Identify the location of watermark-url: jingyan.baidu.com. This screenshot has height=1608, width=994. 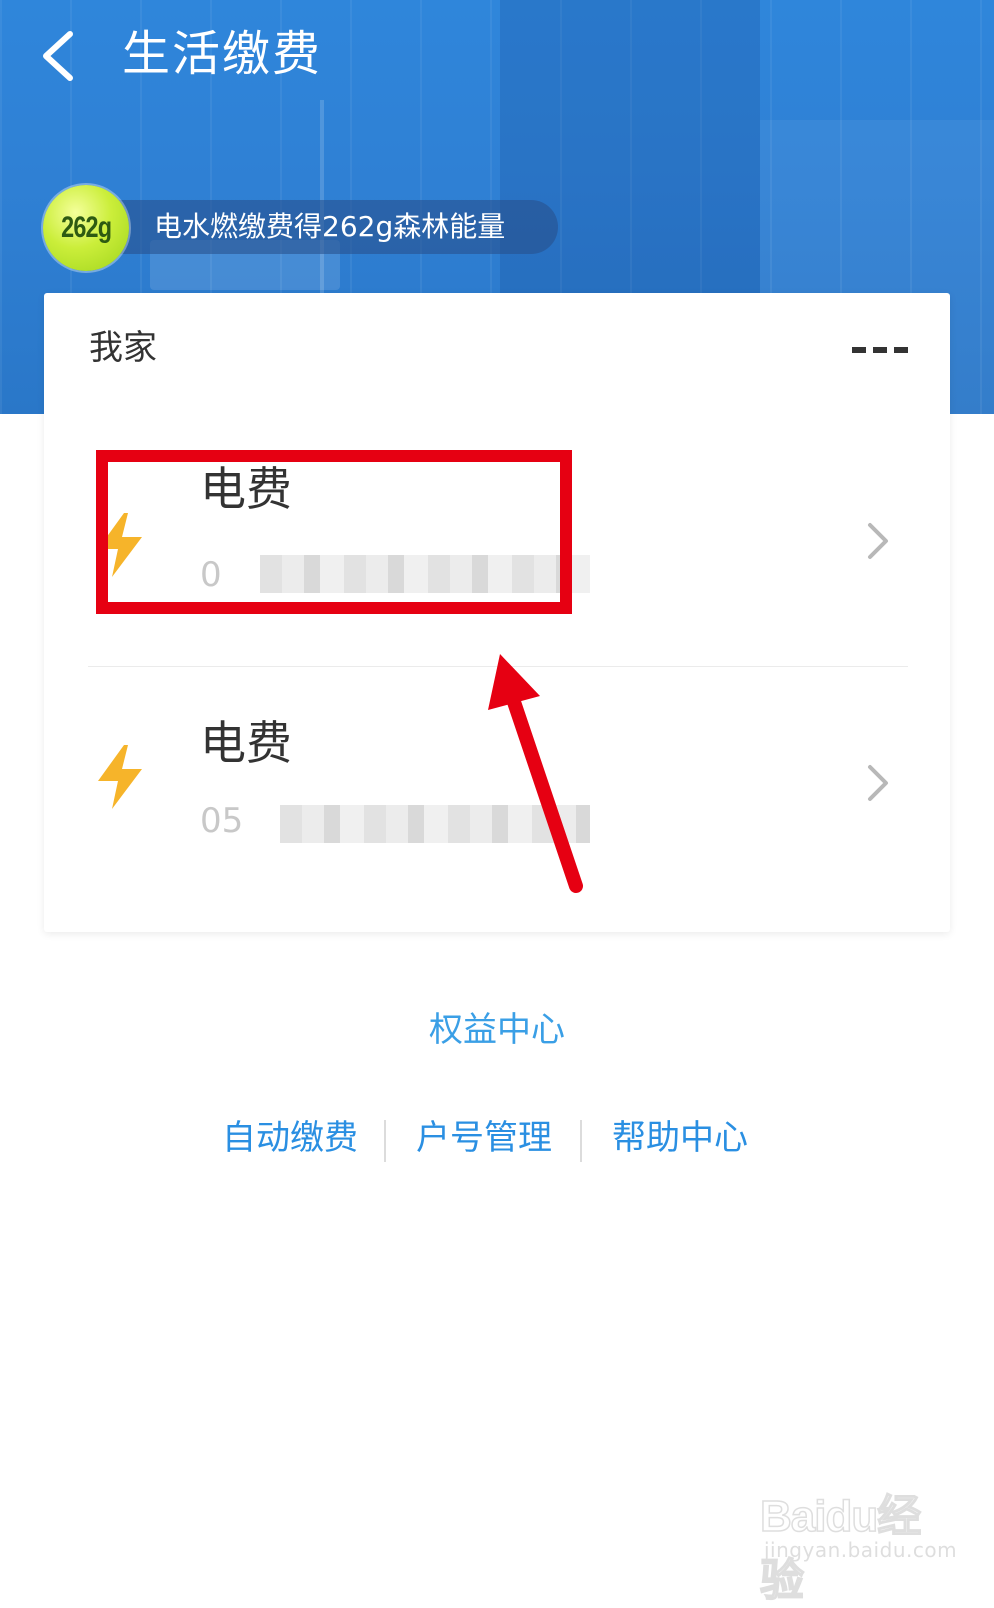
(861, 1550).